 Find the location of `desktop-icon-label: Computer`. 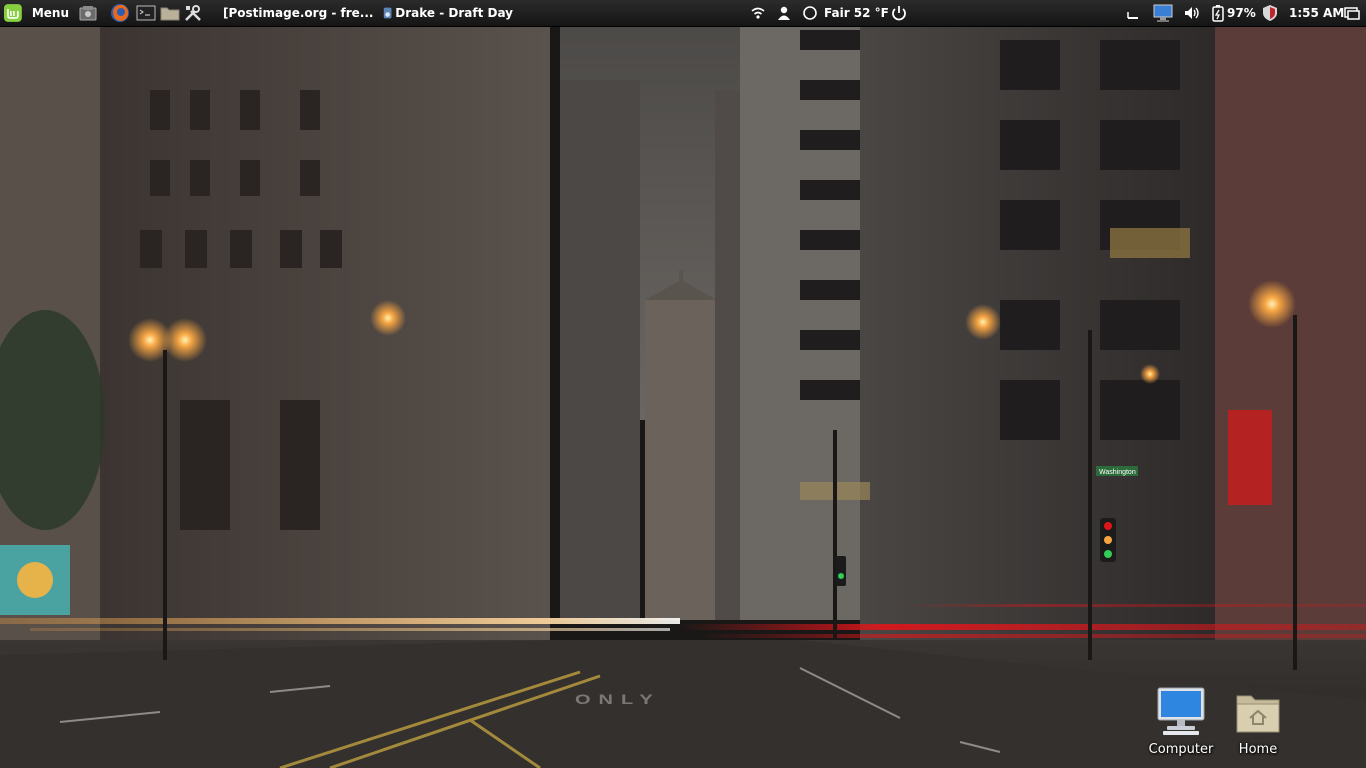

desktop-icon-label: Computer is located at coordinates (1181, 749).